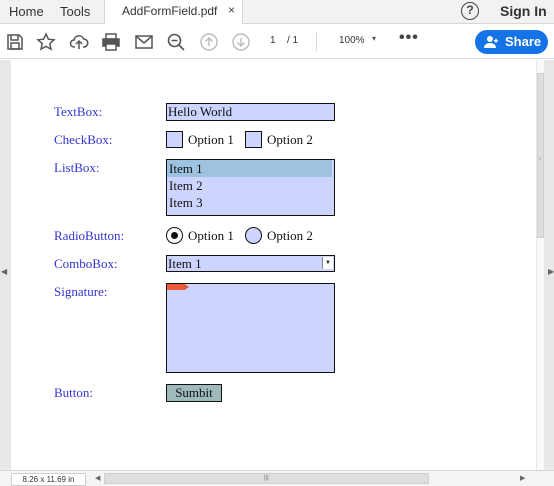 Image resolution: width=554 pixels, height=486 pixels. I want to click on page-up-icon, so click(209, 42).